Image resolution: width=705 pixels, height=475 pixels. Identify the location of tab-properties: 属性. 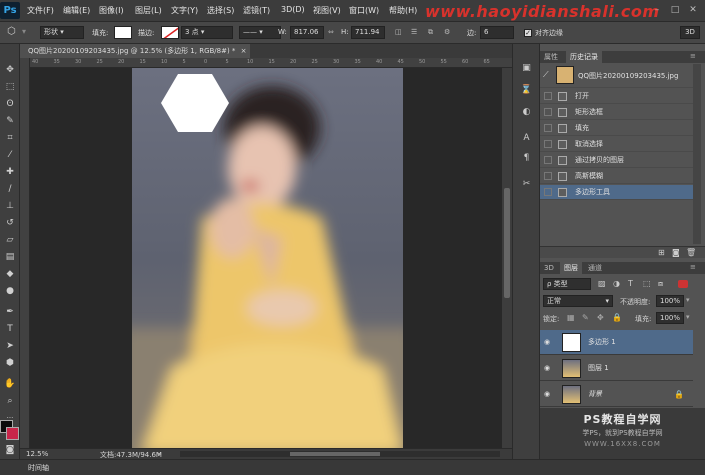
(551, 57).